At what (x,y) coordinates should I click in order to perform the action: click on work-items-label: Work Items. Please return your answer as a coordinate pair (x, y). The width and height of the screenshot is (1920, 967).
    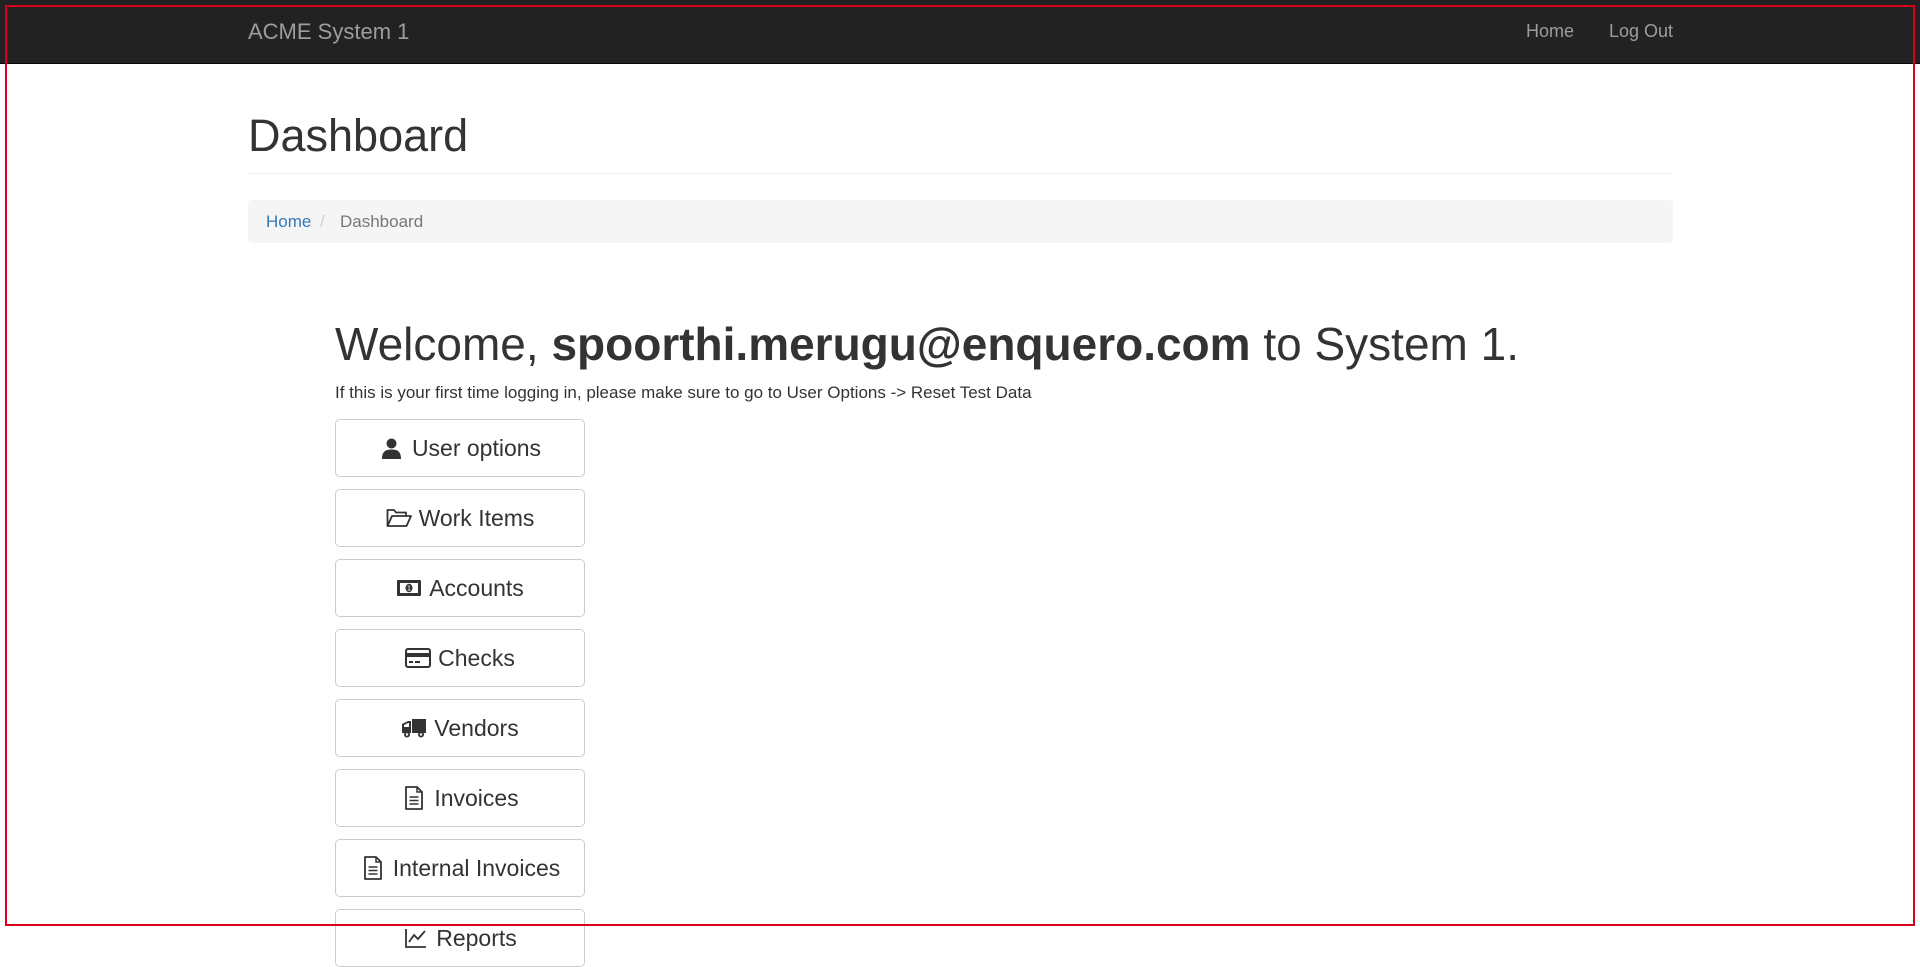
    Looking at the image, I should click on (476, 517).